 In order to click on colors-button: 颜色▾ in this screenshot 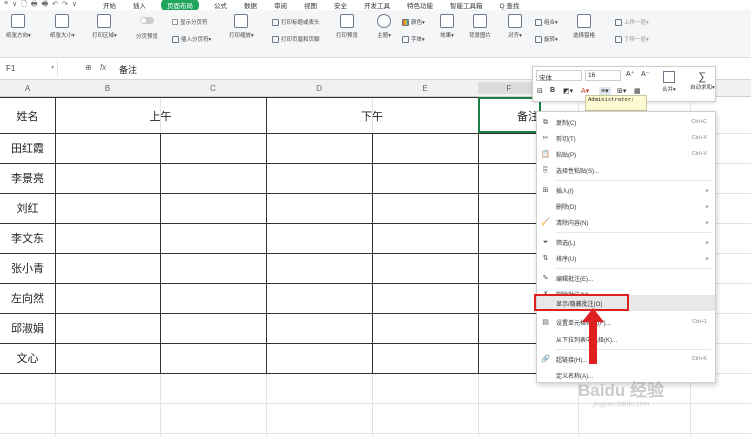, I will do `click(413, 22)`.